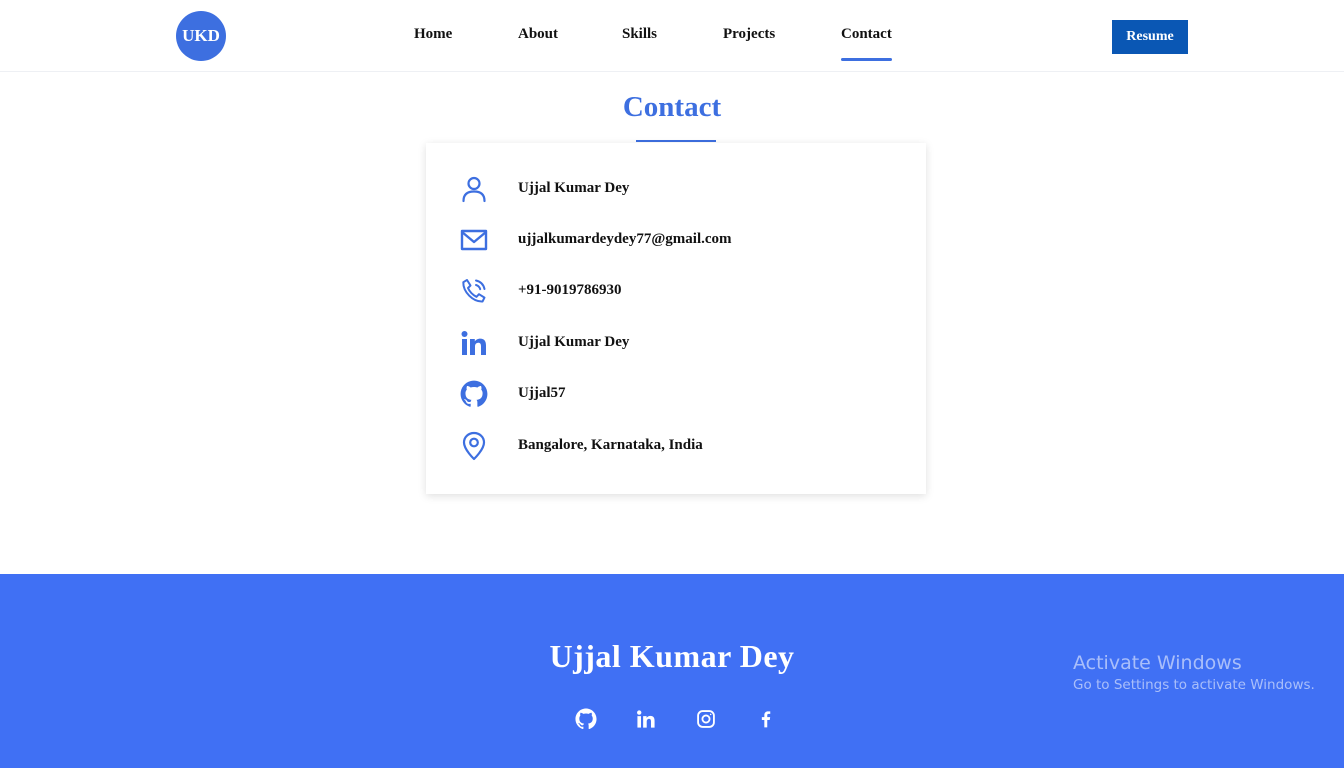 This screenshot has width=1344, height=768. What do you see at coordinates (474, 189) in the screenshot?
I see `person-icon` at bounding box center [474, 189].